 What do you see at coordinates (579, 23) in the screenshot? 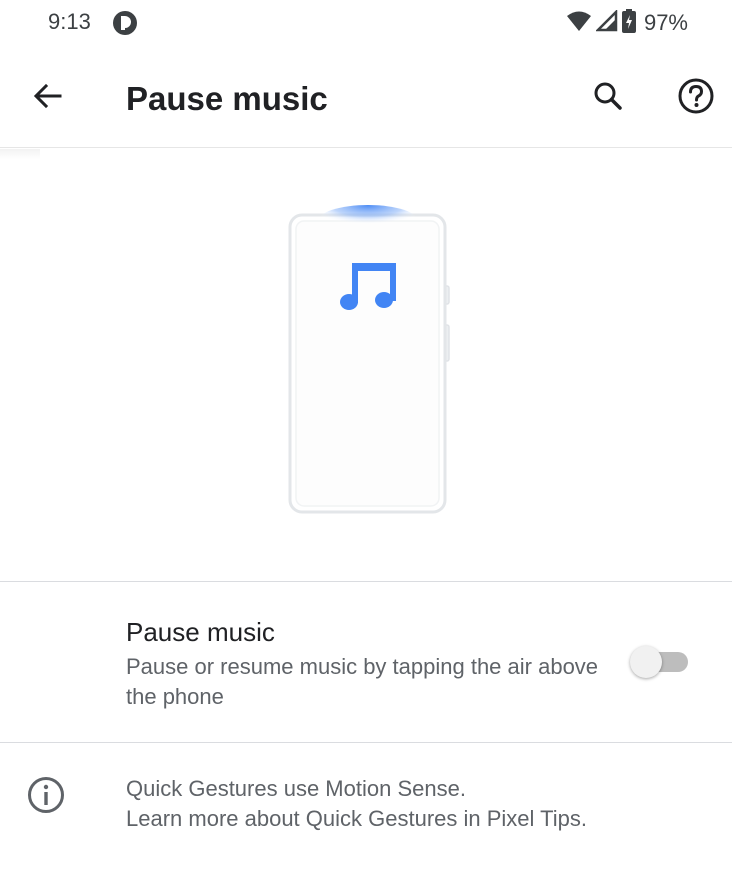
I see `wifi-icon` at bounding box center [579, 23].